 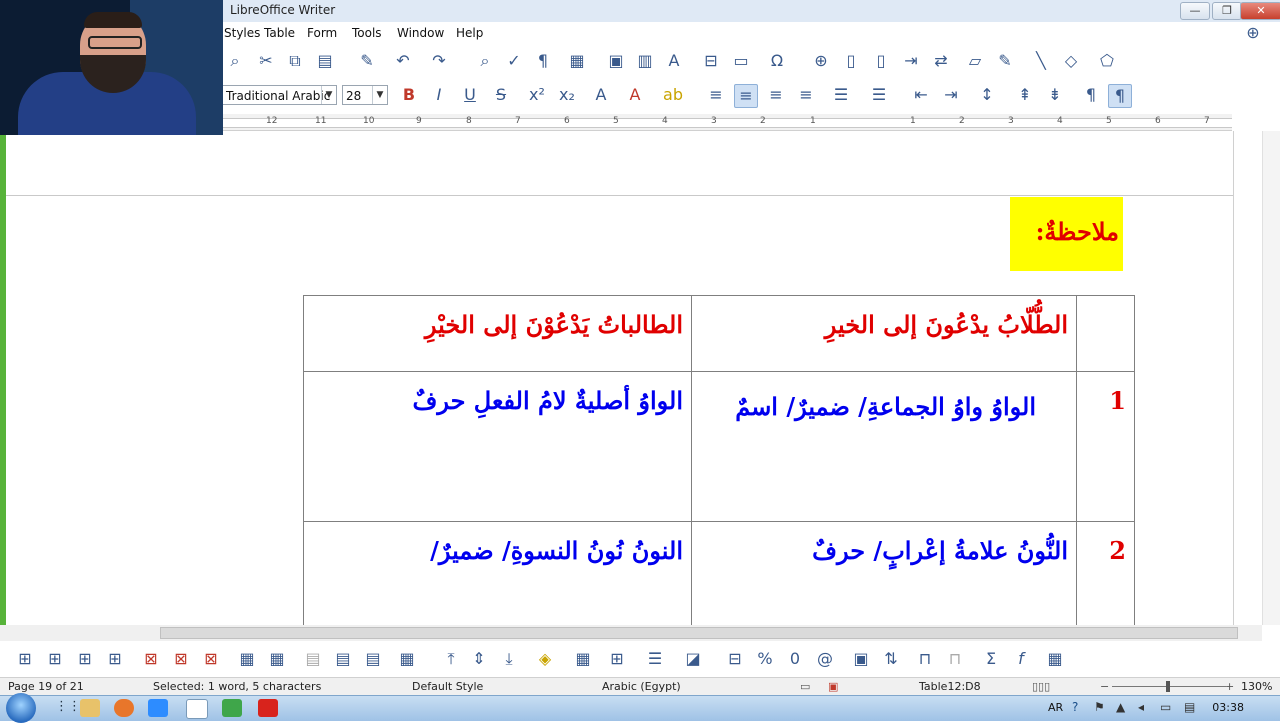 I want to click on center-vertically-icon: ⇕, so click(x=479, y=659).